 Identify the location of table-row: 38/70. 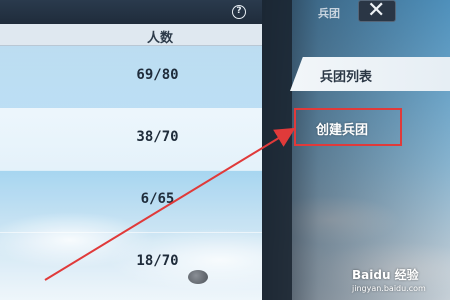
(131, 139).